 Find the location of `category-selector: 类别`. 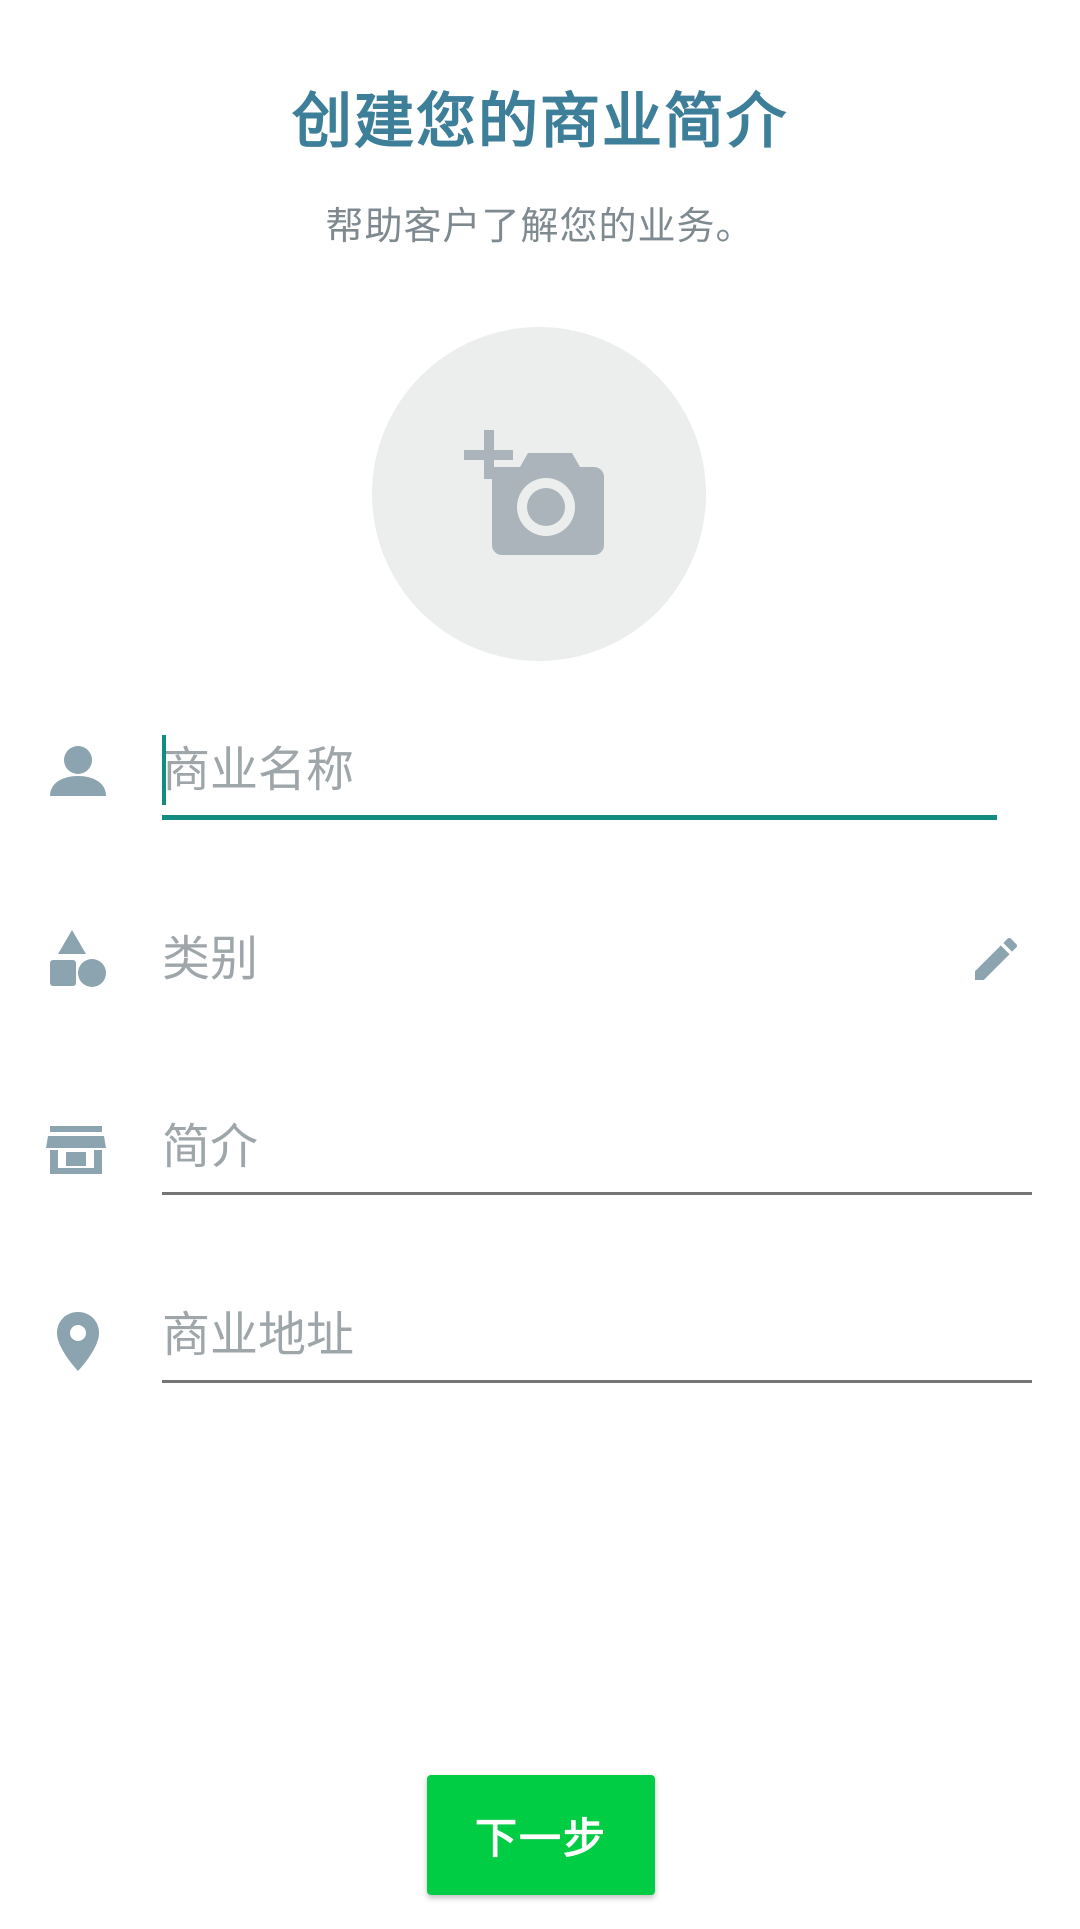

category-selector: 类别 is located at coordinates (597, 960).